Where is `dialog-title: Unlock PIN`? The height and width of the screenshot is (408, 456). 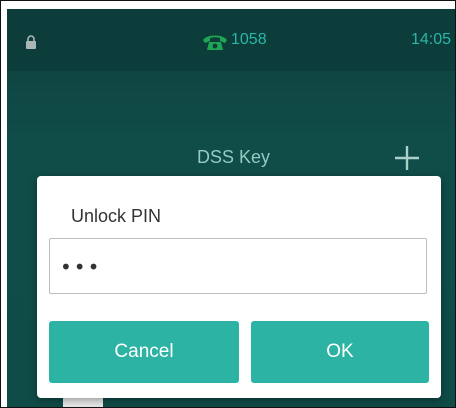
dialog-title: Unlock PIN is located at coordinates (116, 216).